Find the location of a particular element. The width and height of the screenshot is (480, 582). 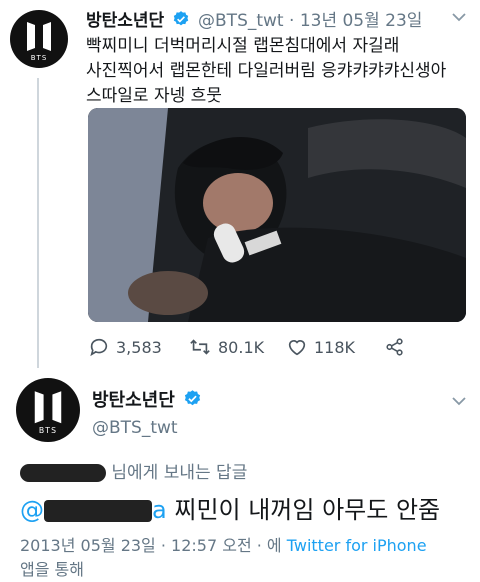

share-action is located at coordinates (395, 347).